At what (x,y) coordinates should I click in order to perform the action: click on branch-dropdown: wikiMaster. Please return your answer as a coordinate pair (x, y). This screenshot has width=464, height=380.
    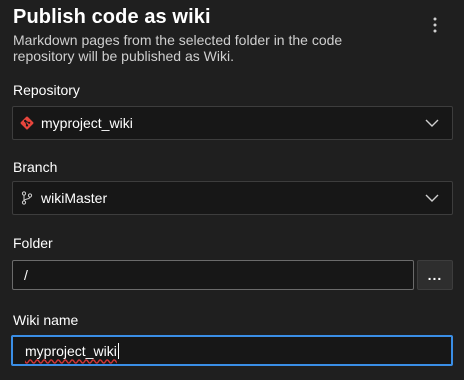
    Looking at the image, I should click on (232, 198).